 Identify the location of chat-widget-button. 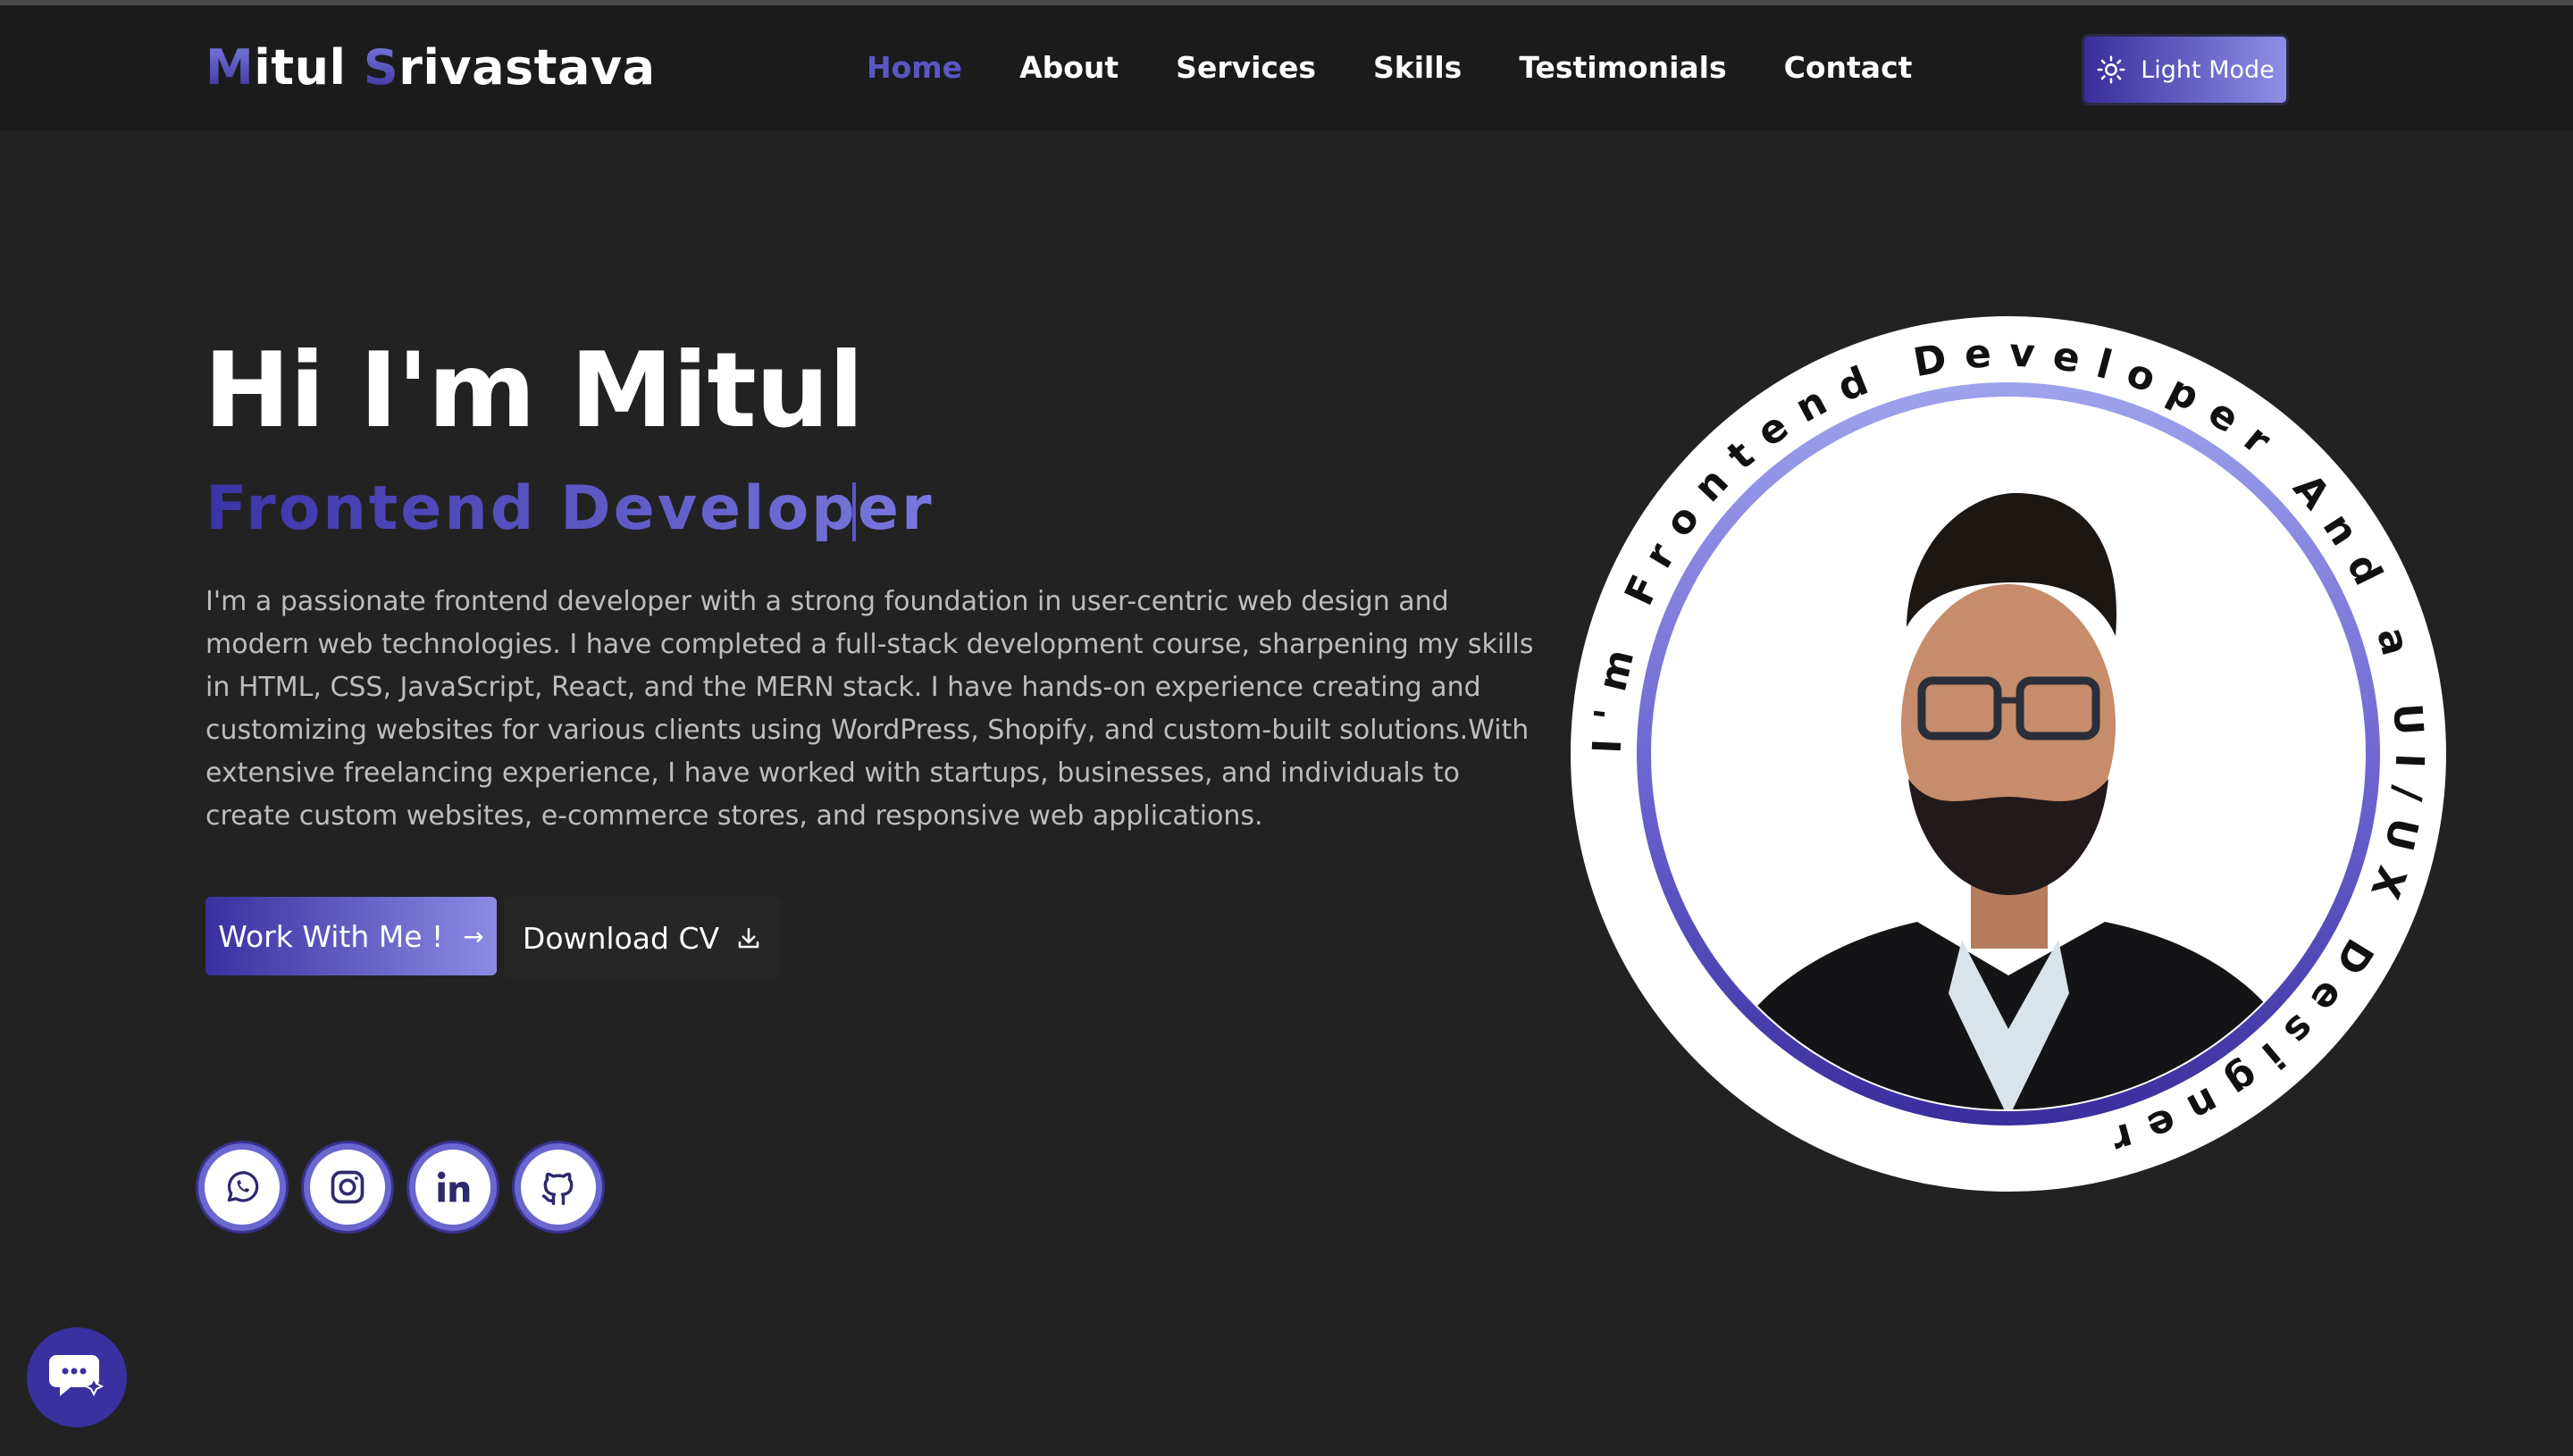
(77, 1377).